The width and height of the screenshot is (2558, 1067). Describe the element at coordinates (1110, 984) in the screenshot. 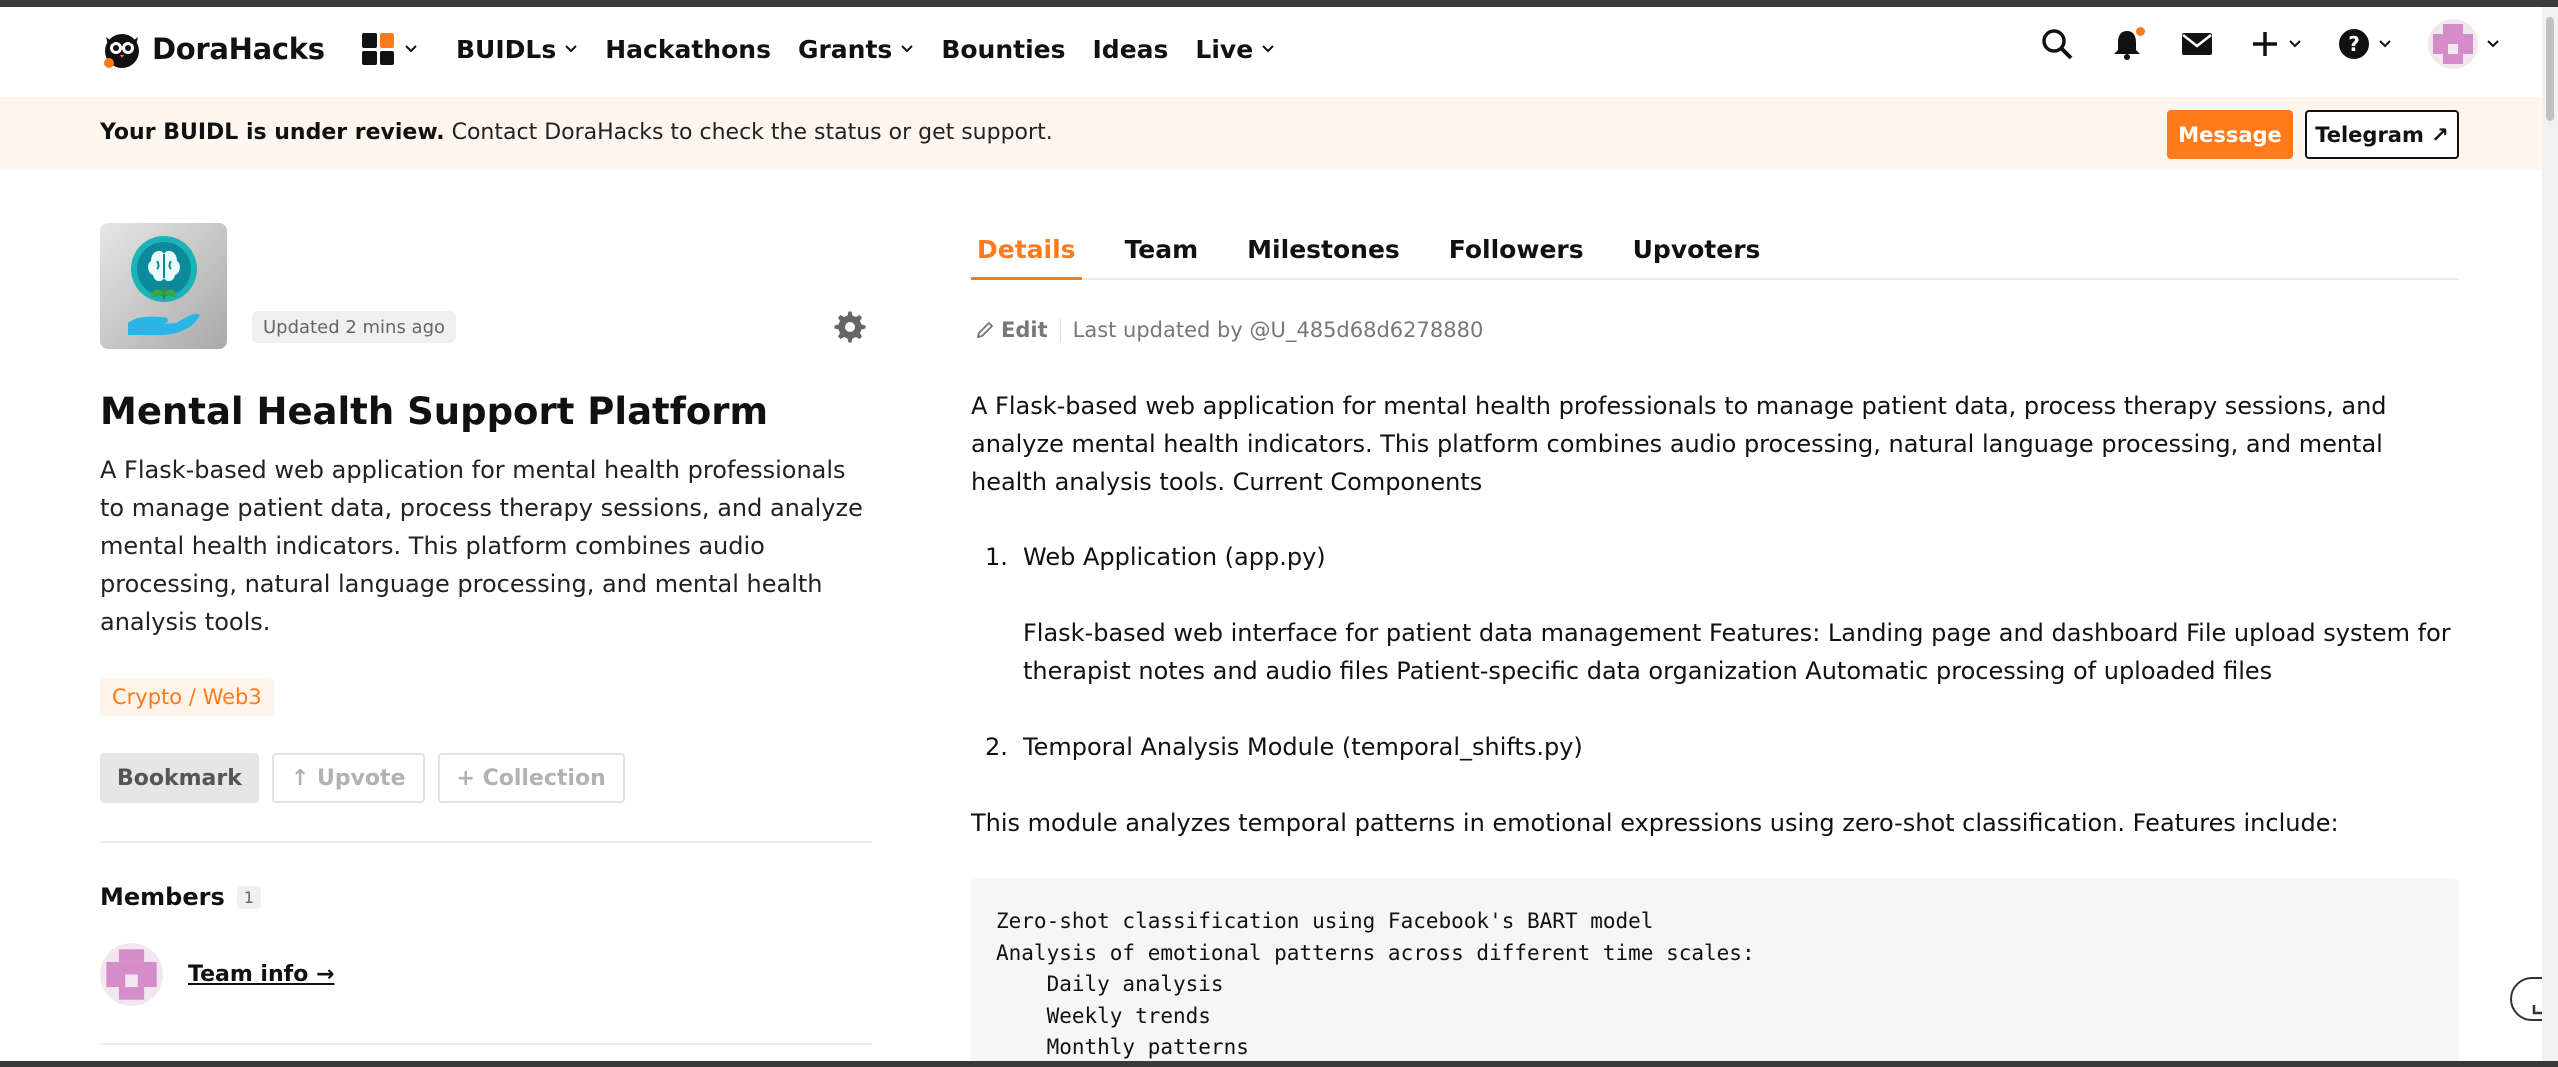

I see `code-line: Daily analysis` at that location.